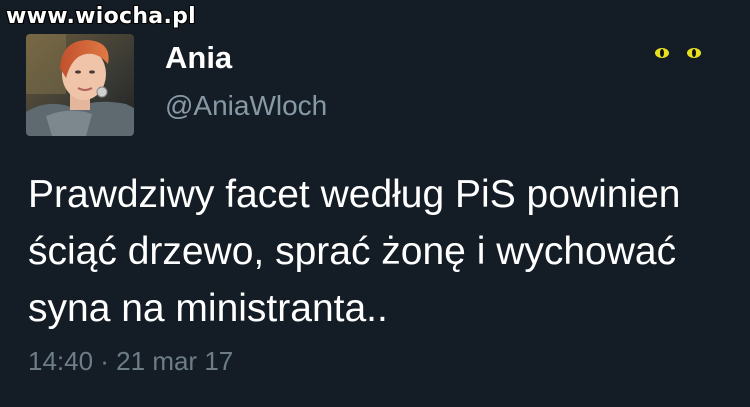 The width and height of the screenshot is (750, 407). What do you see at coordinates (680, 53) in the screenshot?
I see `eyes-icon` at bounding box center [680, 53].